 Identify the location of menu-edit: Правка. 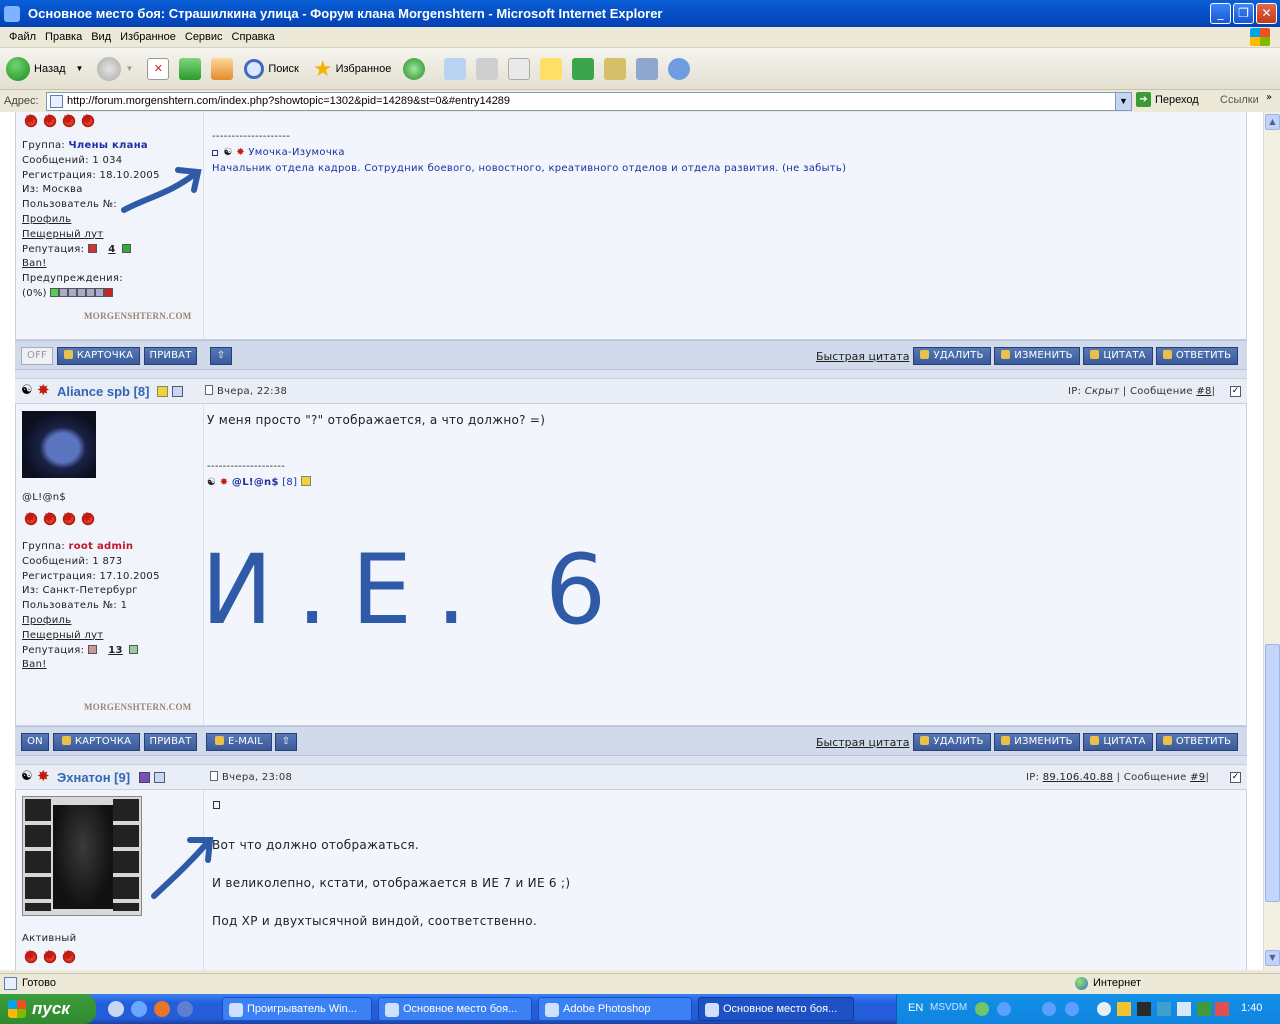
(63, 37).